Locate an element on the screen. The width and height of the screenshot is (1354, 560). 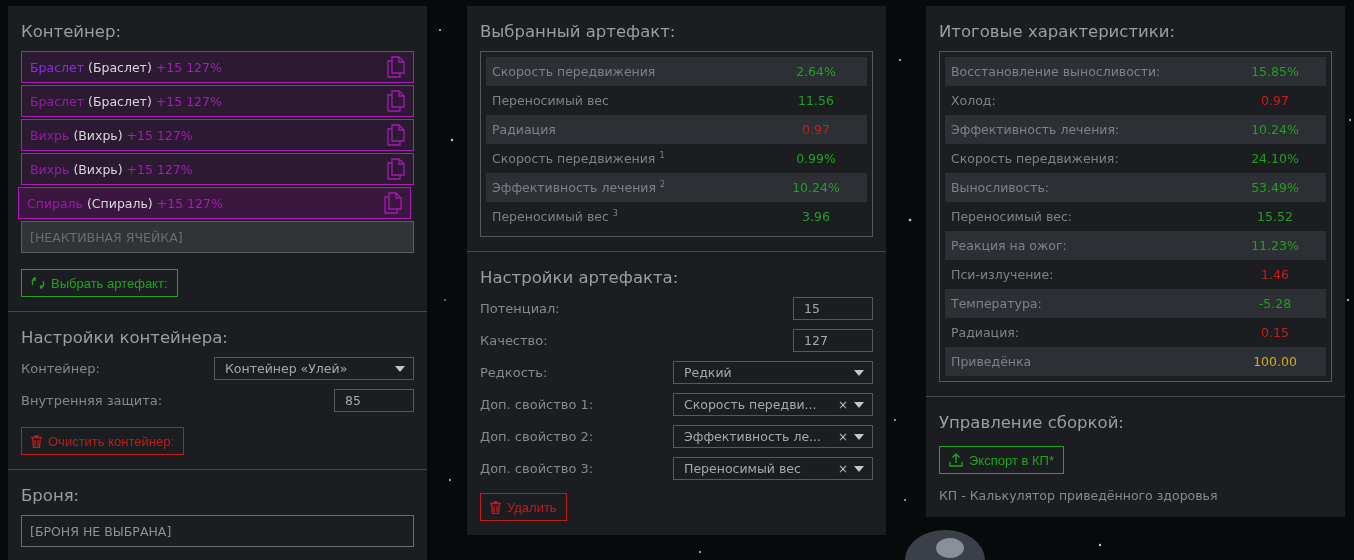
stat-label: Скорость передвижения $^{1}$ is located at coordinates (578, 158).